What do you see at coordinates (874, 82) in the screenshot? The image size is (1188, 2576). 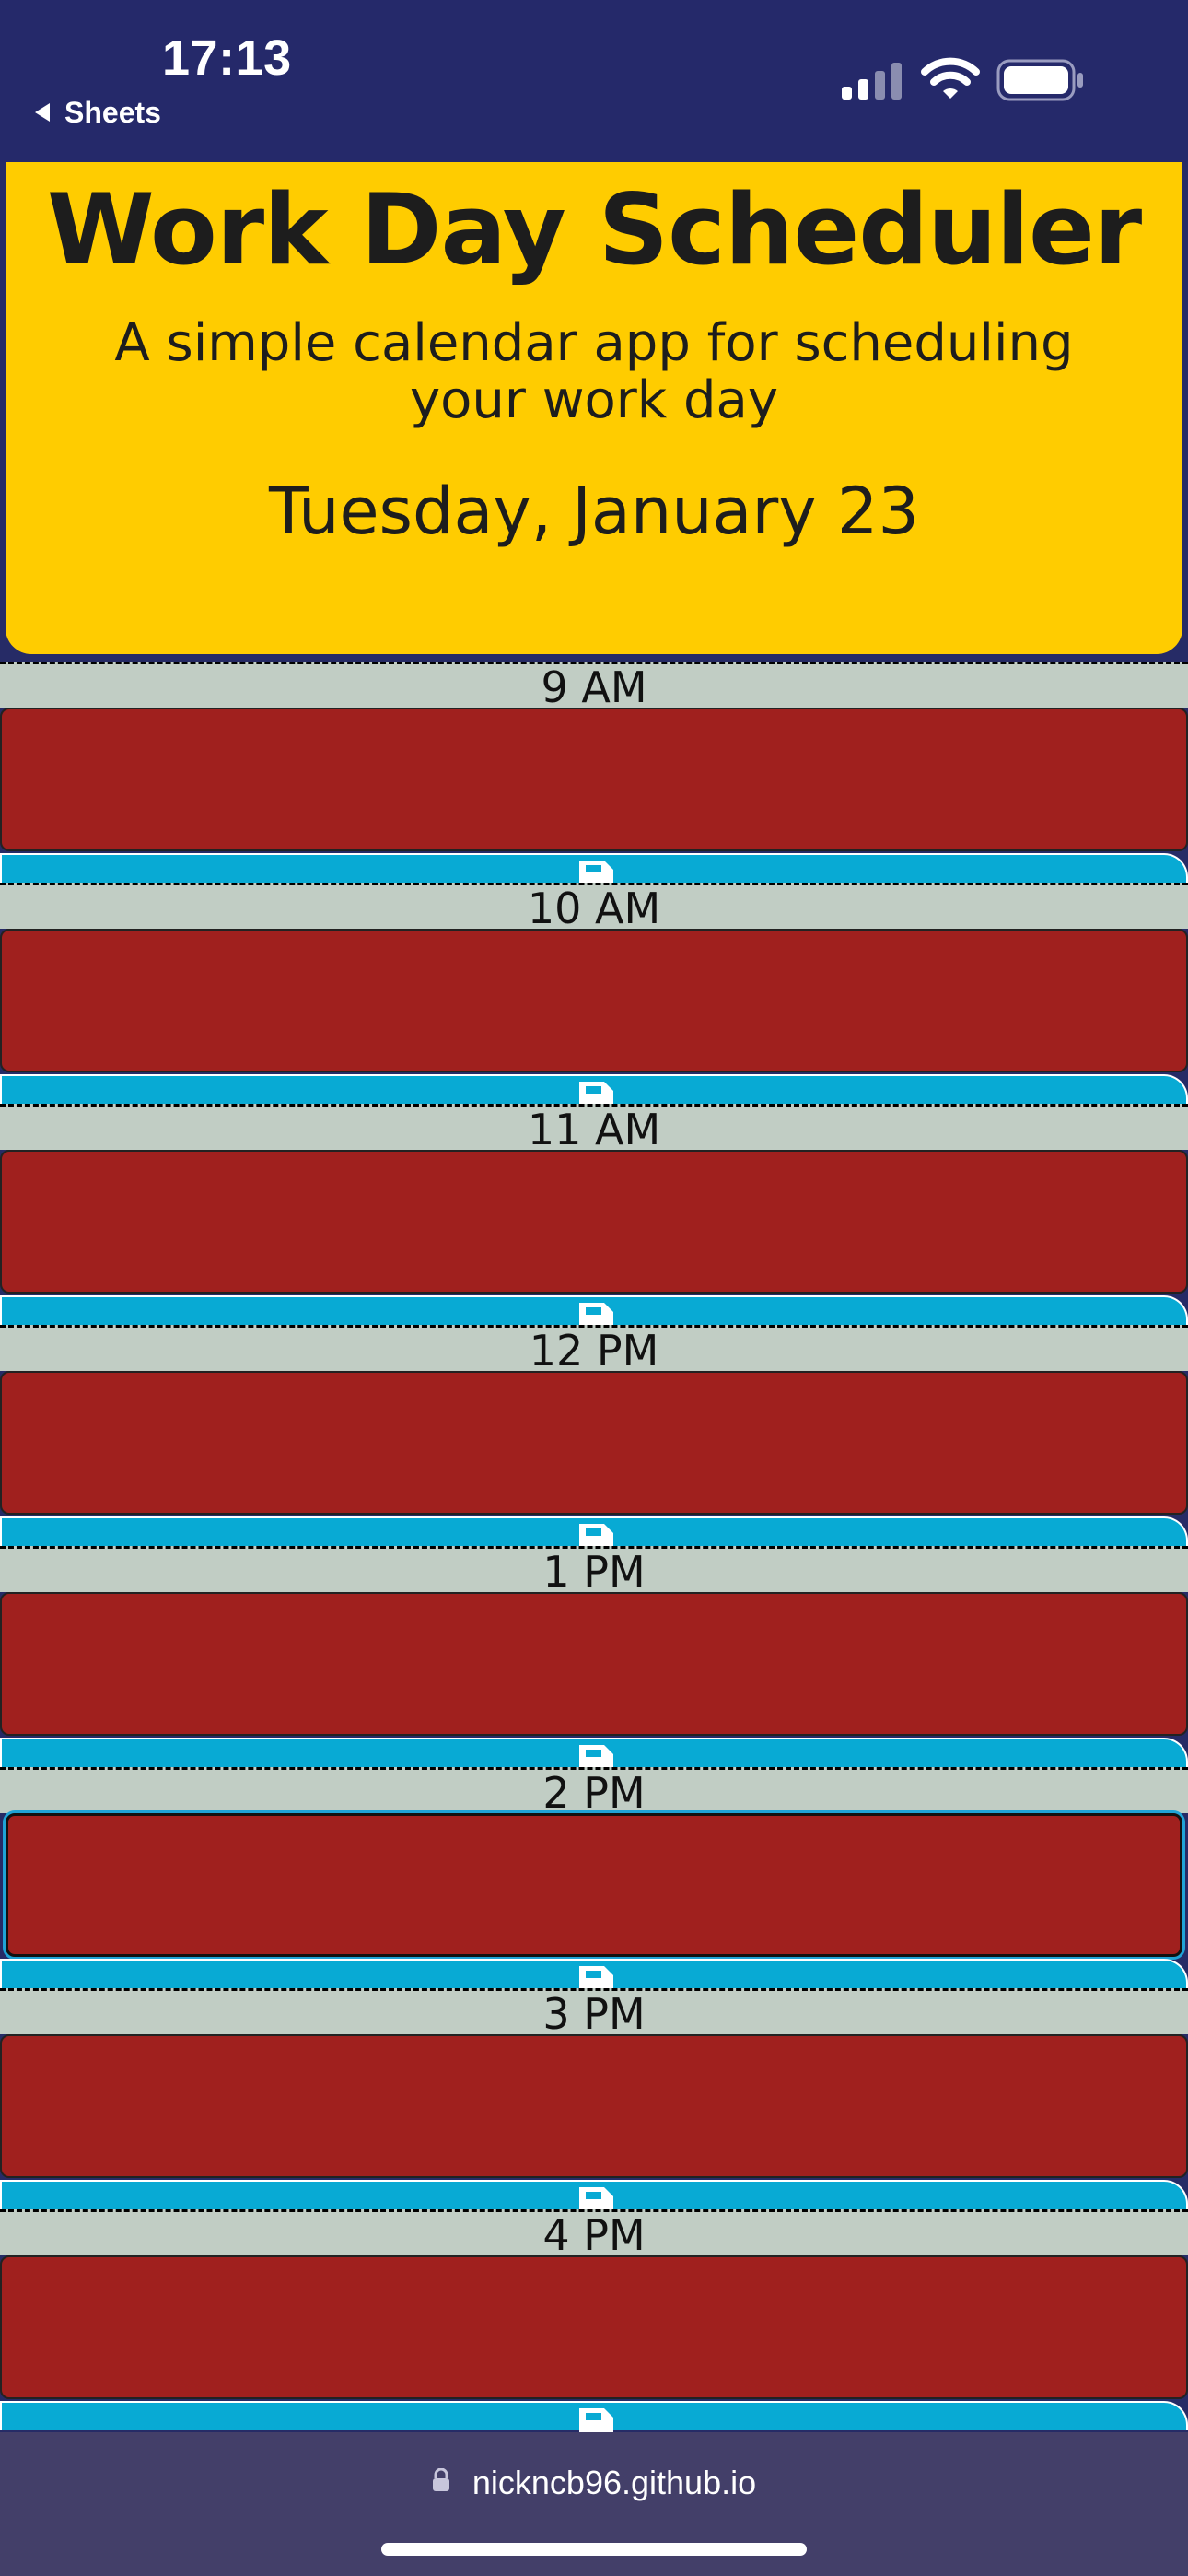 I see `signal-icon` at bounding box center [874, 82].